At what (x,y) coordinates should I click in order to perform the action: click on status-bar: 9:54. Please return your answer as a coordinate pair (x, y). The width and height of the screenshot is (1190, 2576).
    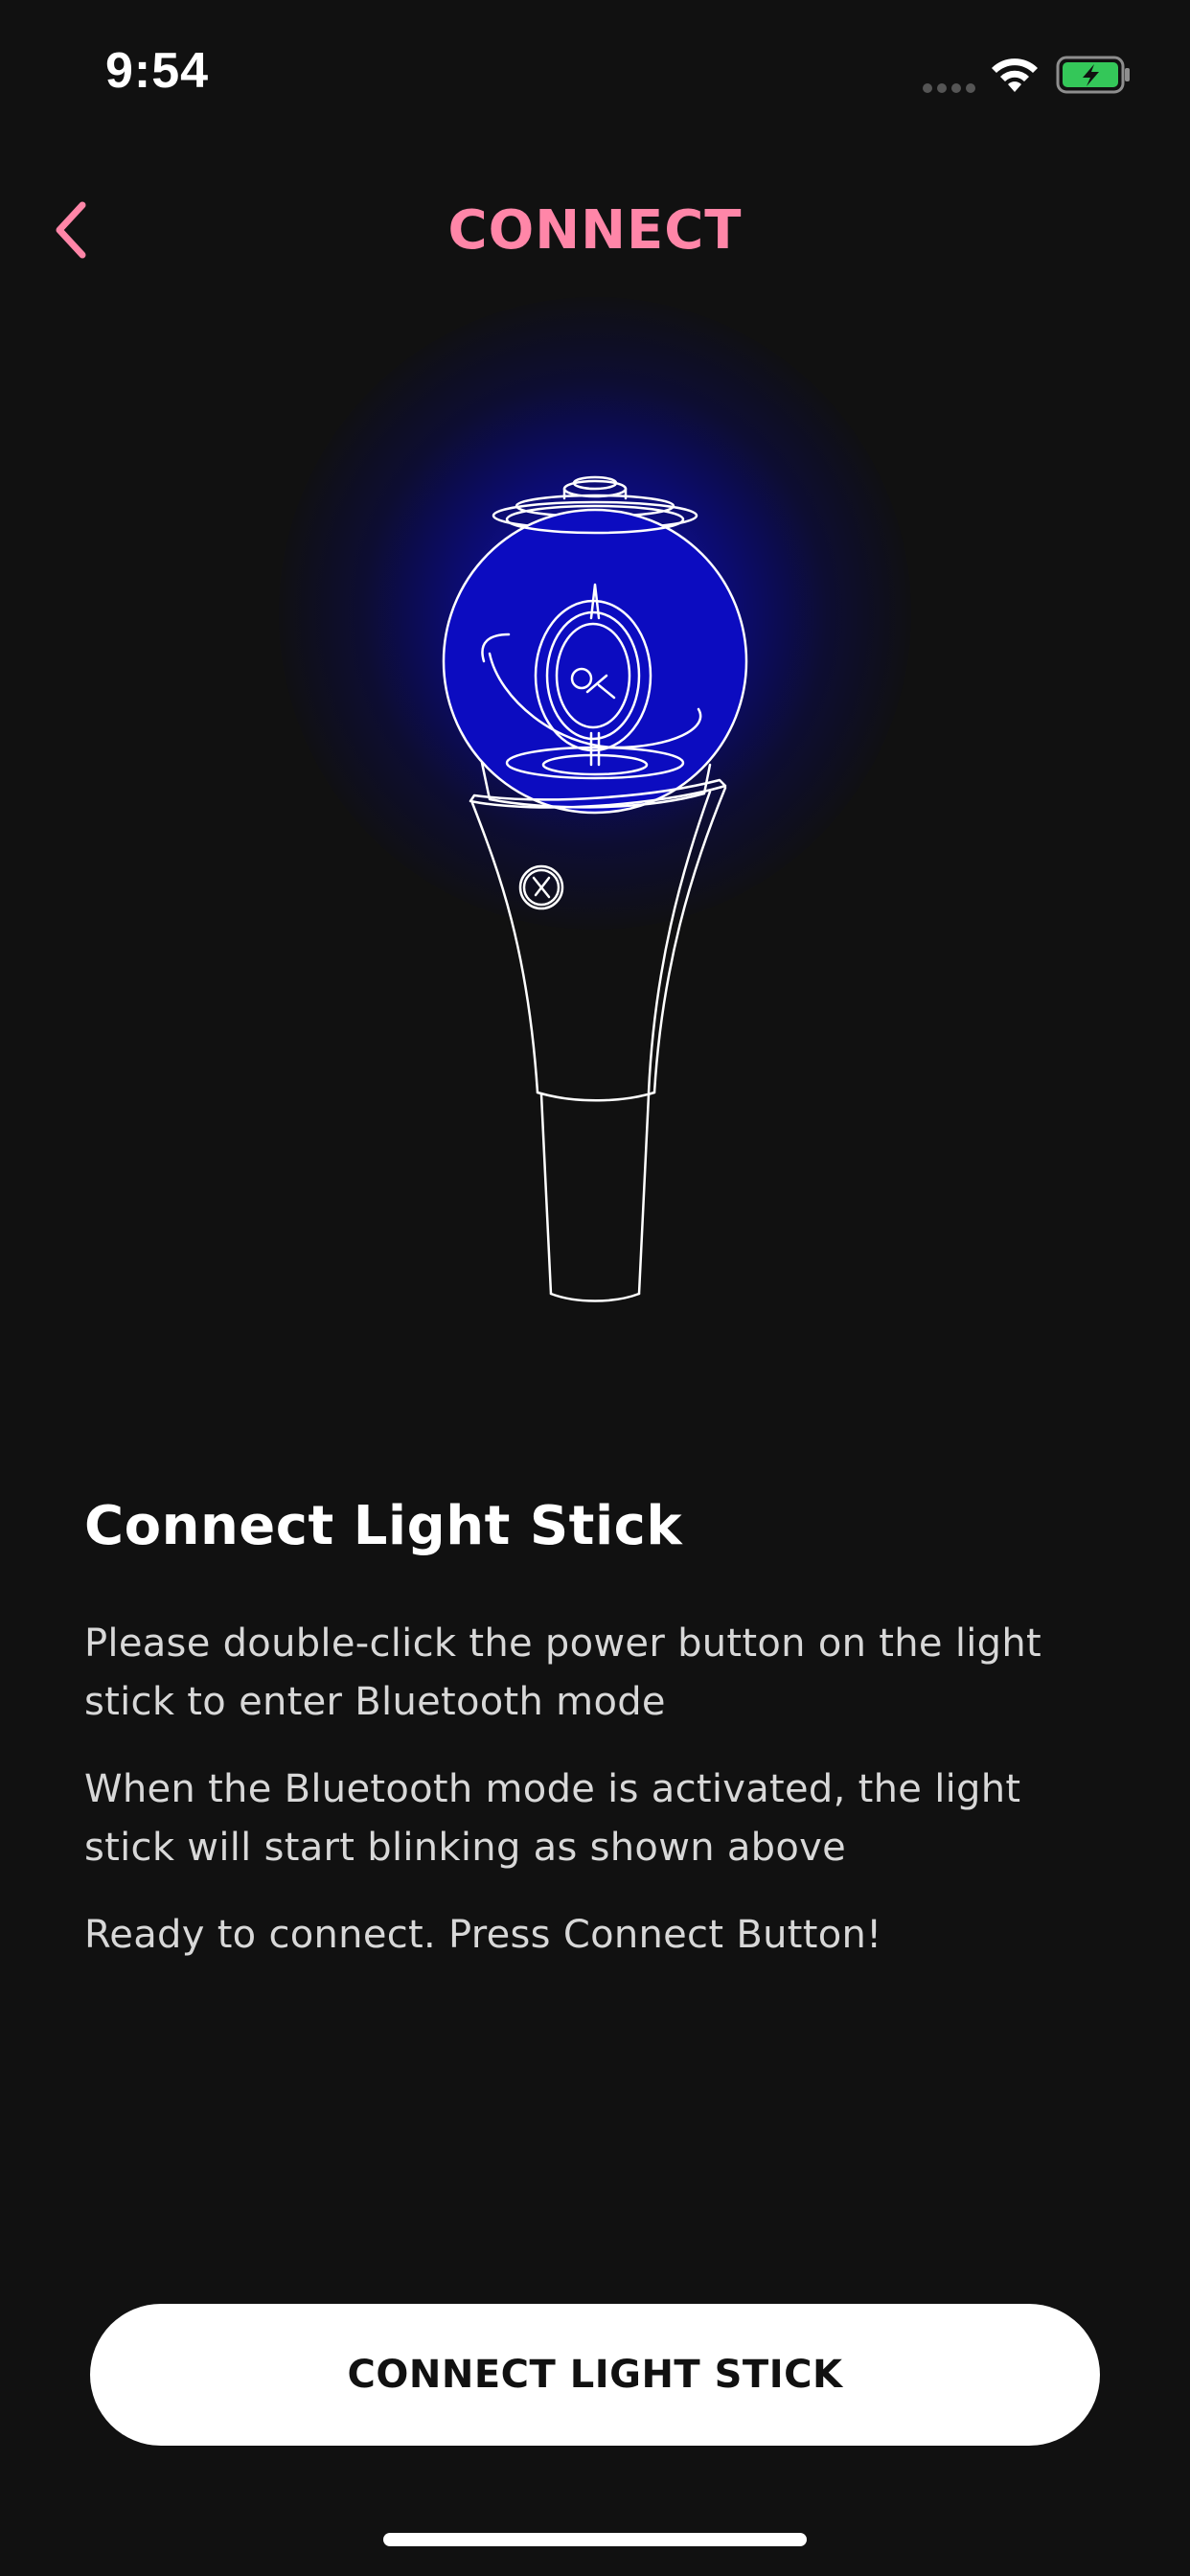
    Looking at the image, I should click on (595, 72).